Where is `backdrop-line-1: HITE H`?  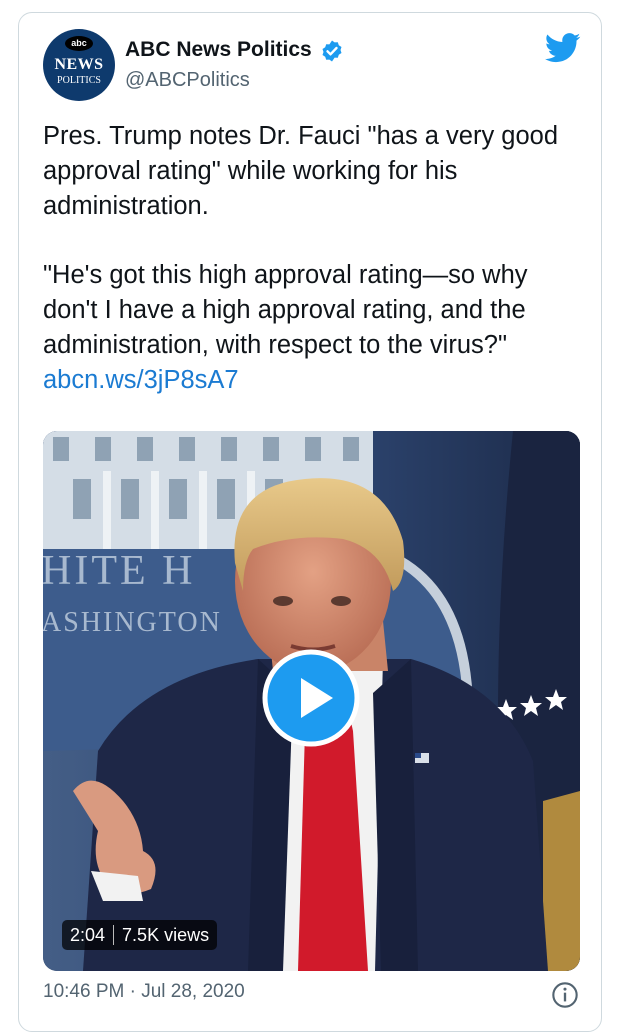 backdrop-line-1: HITE H is located at coordinates (119, 571).